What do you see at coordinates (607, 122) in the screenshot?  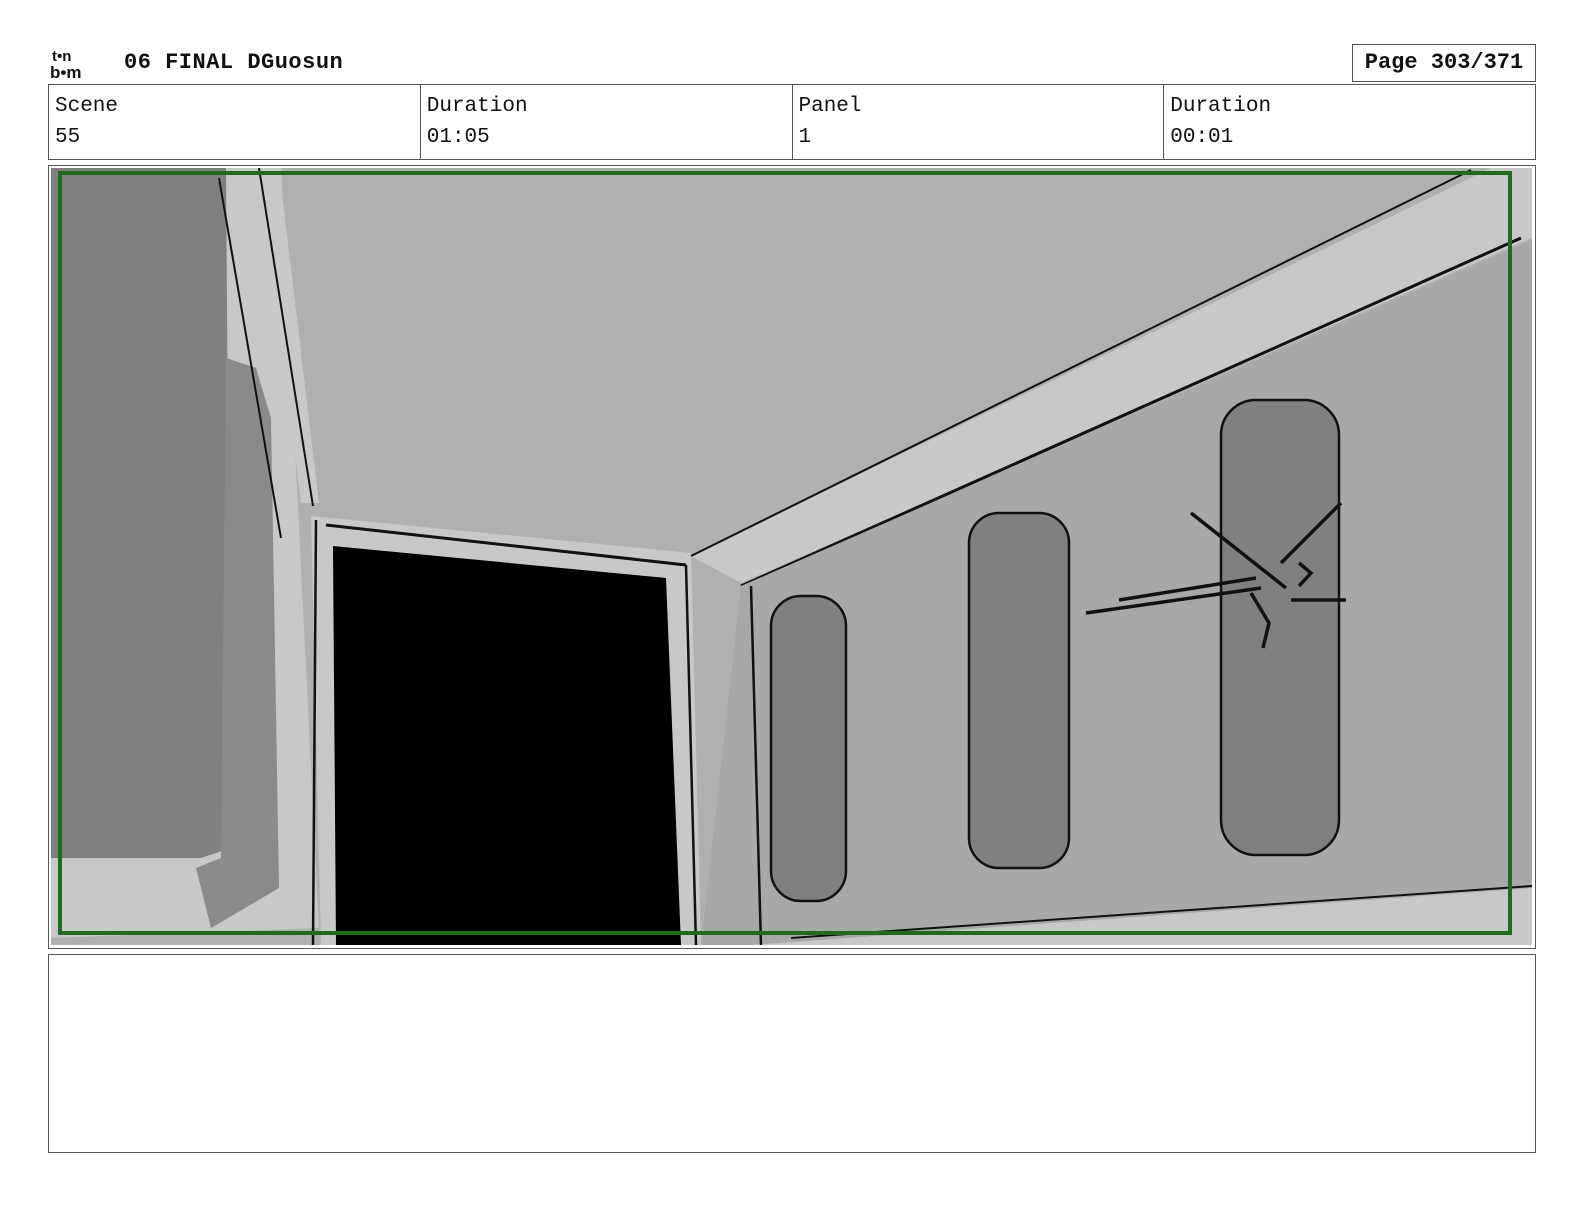 I see `scene-duration-cell: Duration 01:05` at bounding box center [607, 122].